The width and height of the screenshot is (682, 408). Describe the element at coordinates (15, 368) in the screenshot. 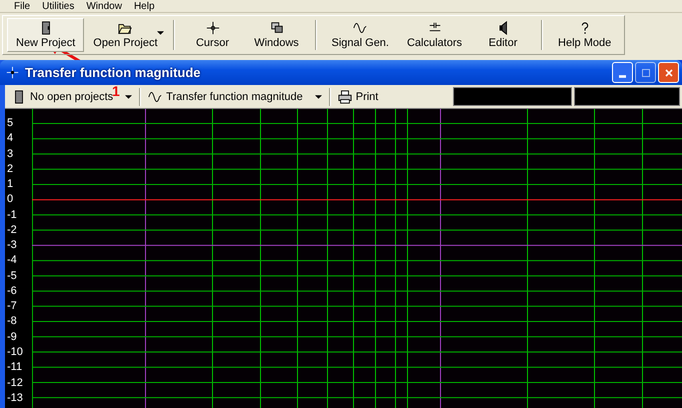

I see `axis-label: -11` at that location.